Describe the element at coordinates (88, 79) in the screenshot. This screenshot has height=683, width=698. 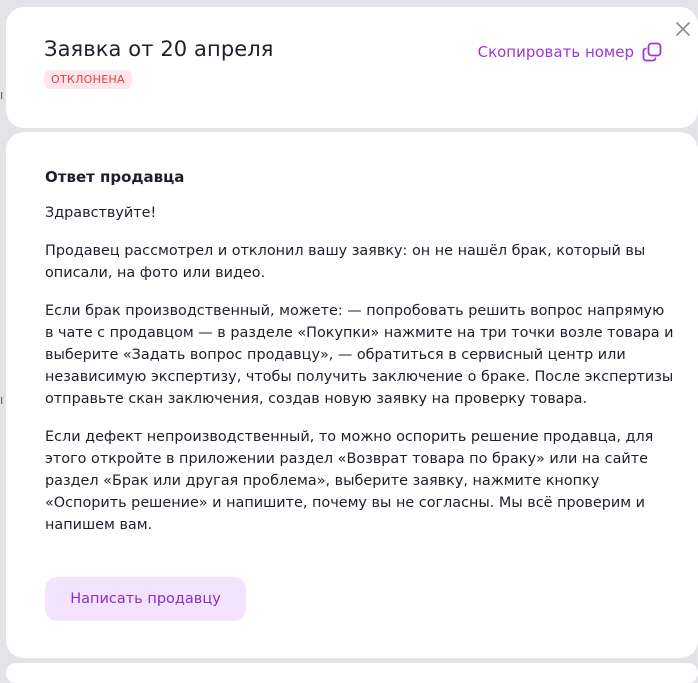
I see `status-badge: ОТКЛОНЕНА` at that location.